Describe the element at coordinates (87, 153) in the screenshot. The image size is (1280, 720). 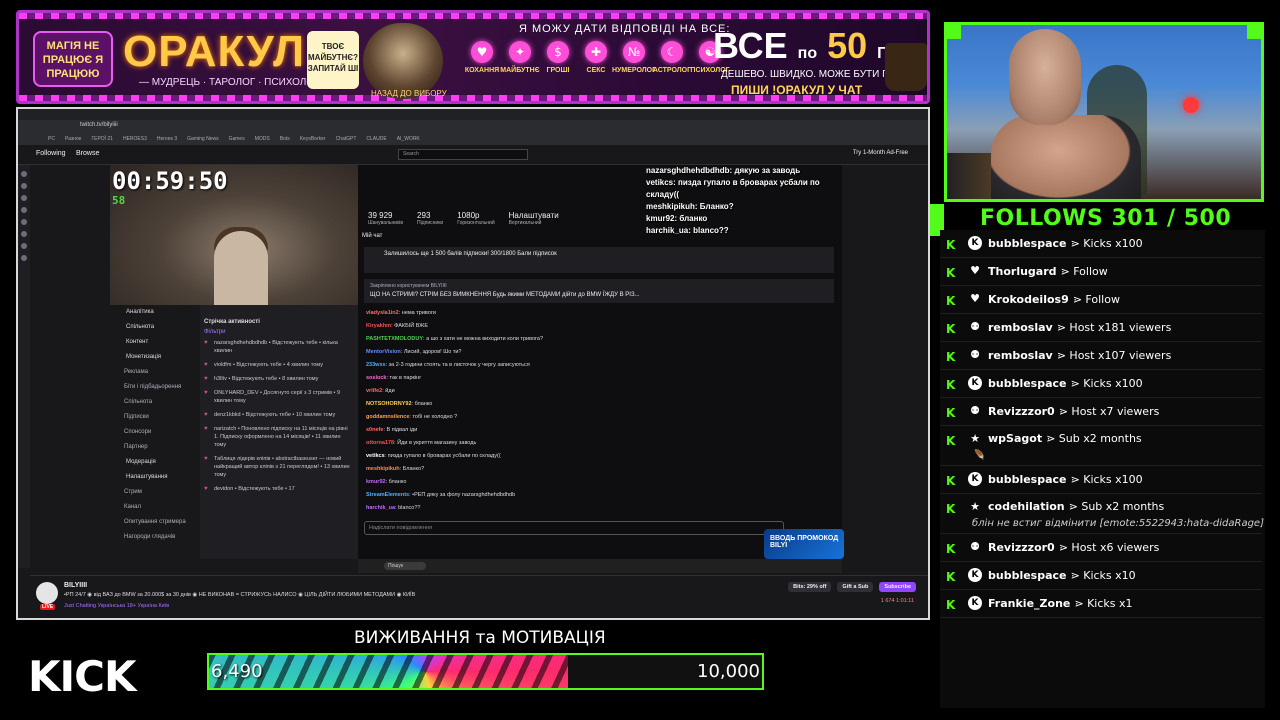
I see `browse-link: Browse` at that location.